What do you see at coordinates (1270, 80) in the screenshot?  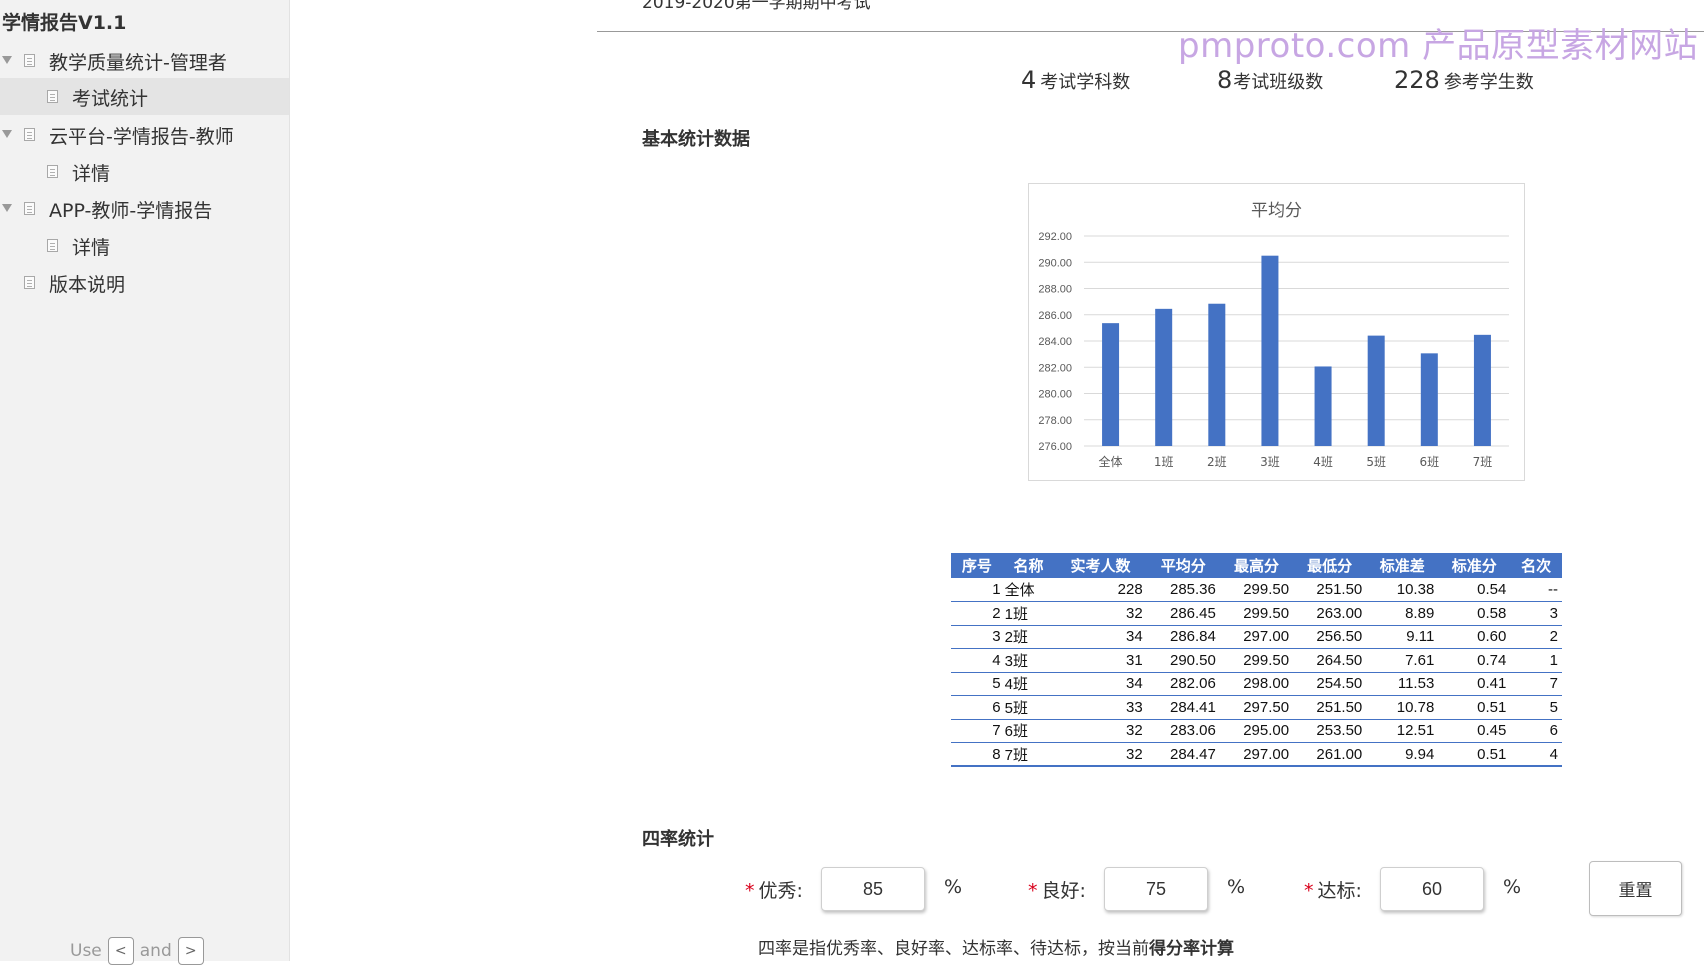 I see `stat-classes: 8 考试班级数` at bounding box center [1270, 80].